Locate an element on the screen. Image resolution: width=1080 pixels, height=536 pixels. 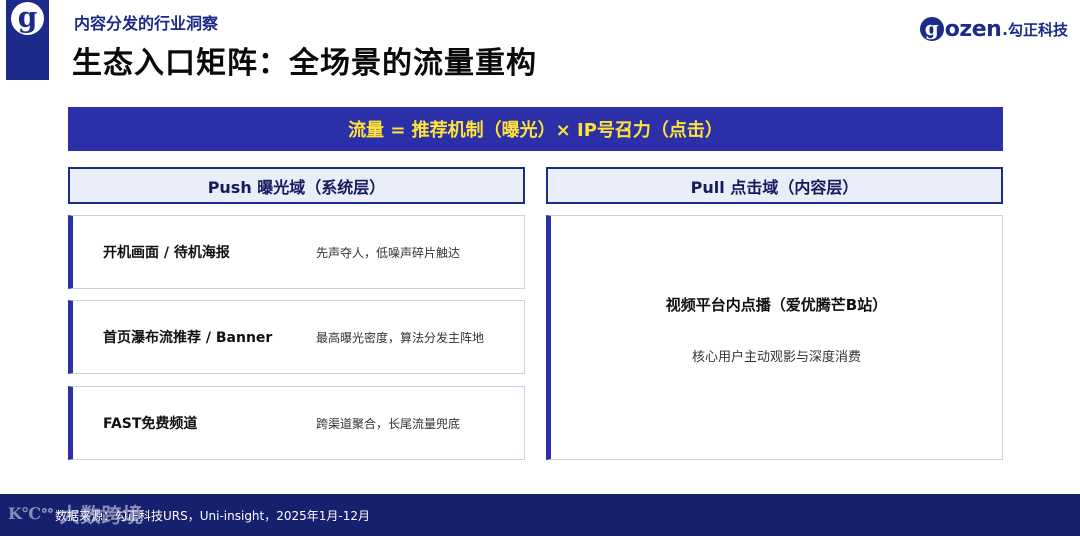
watermark: K℃ᐤᐤ 大数跨境 is located at coordinates (76, 513).